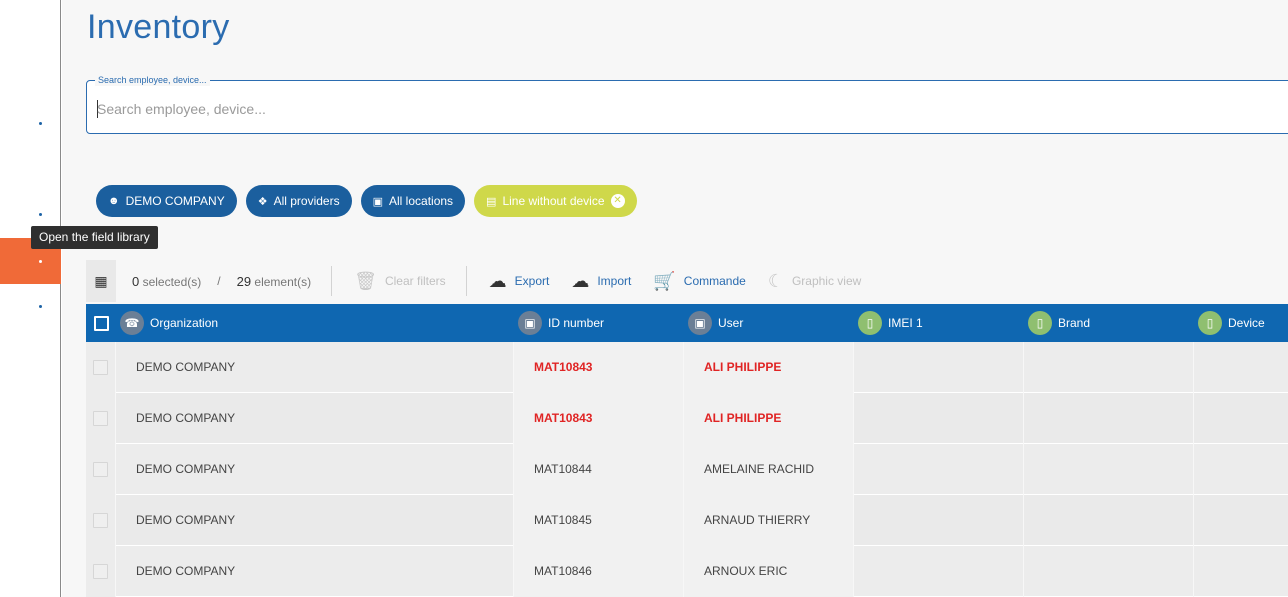  Describe the element at coordinates (664, 280) in the screenshot. I see `cart-icon: 🛒` at that location.